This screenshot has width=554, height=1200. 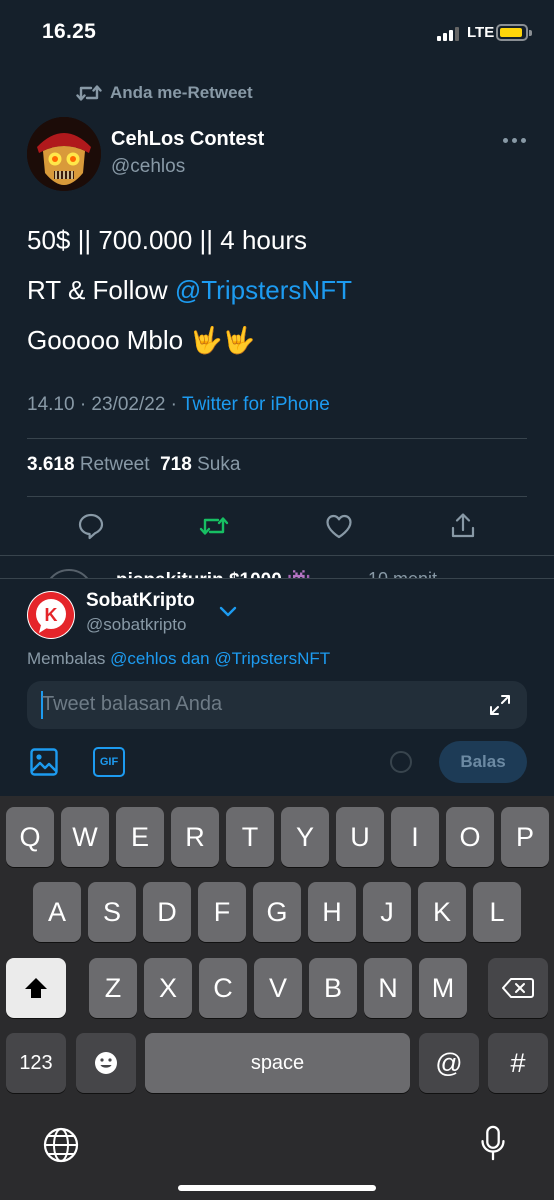 I want to click on key-p: P, so click(x=525, y=837).